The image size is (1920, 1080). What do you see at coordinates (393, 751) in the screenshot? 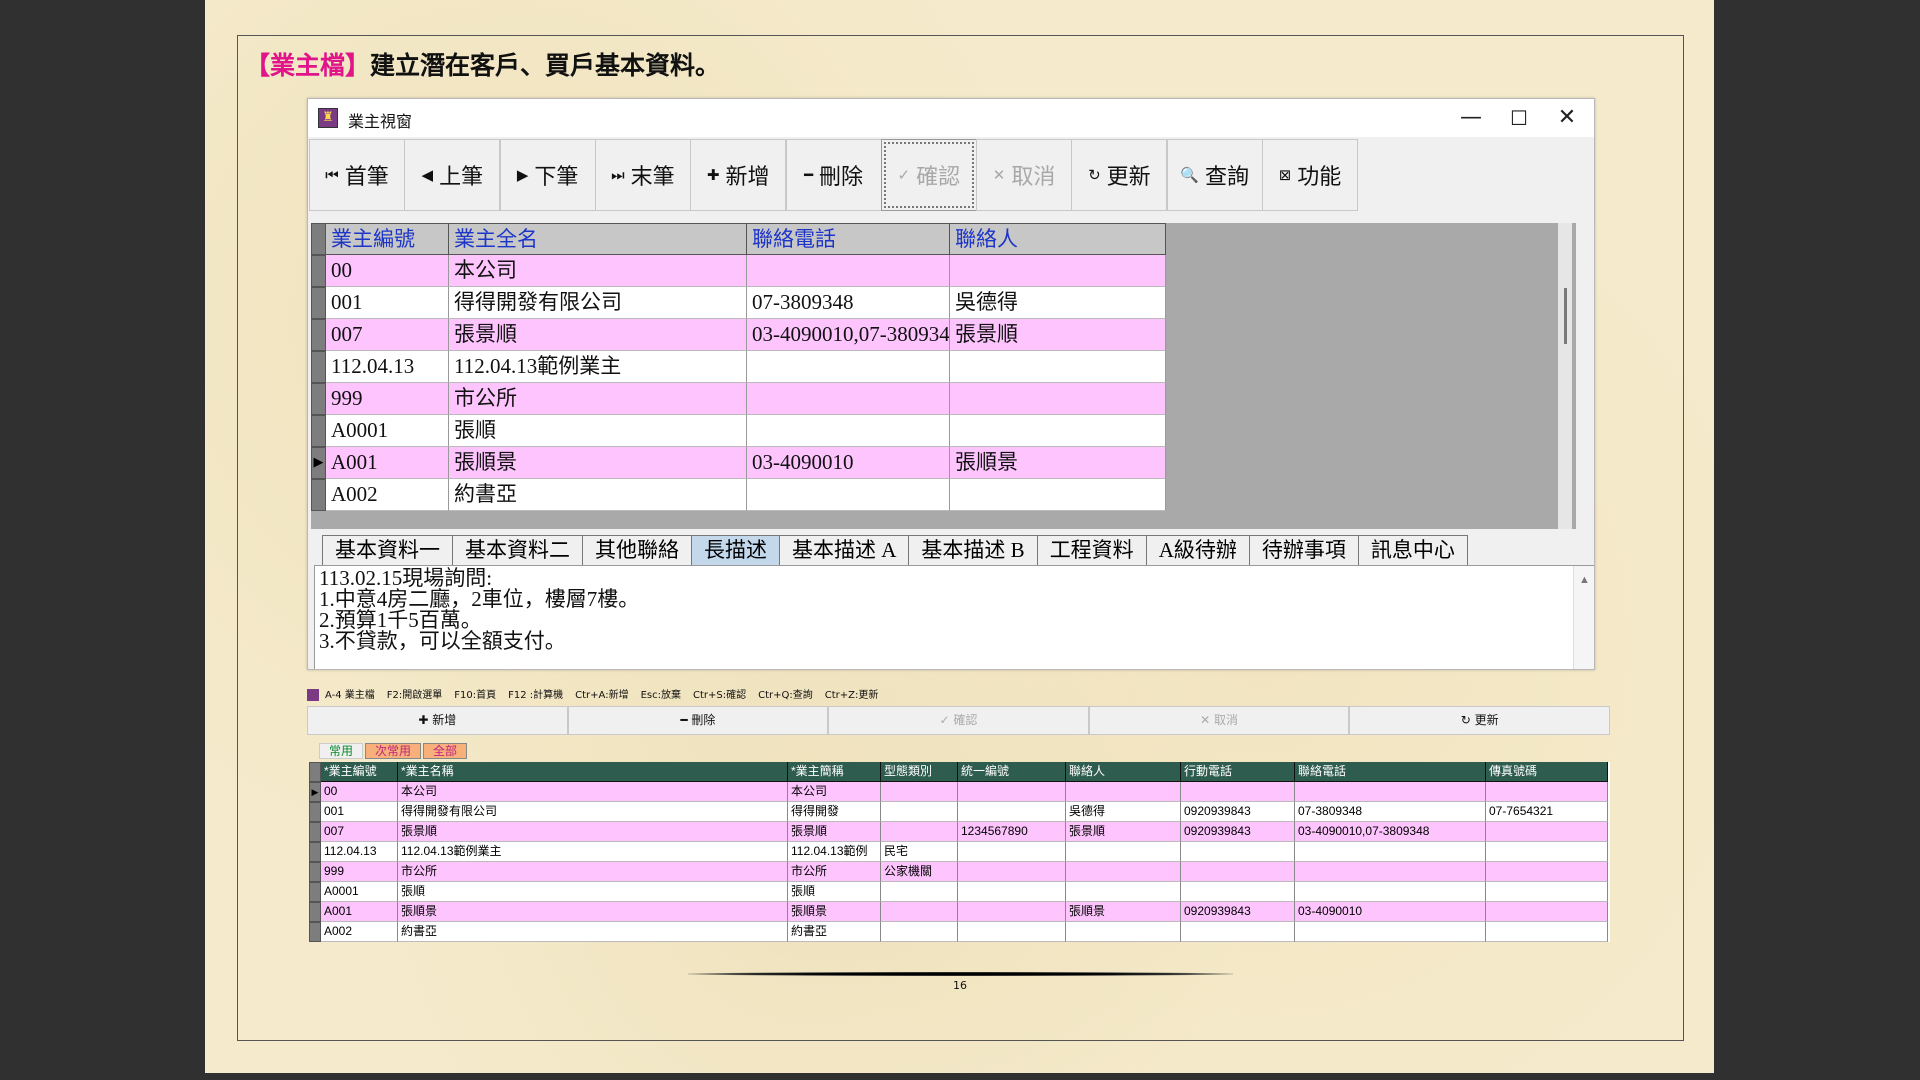
I see `filter-tab-1: 次常用` at bounding box center [393, 751].